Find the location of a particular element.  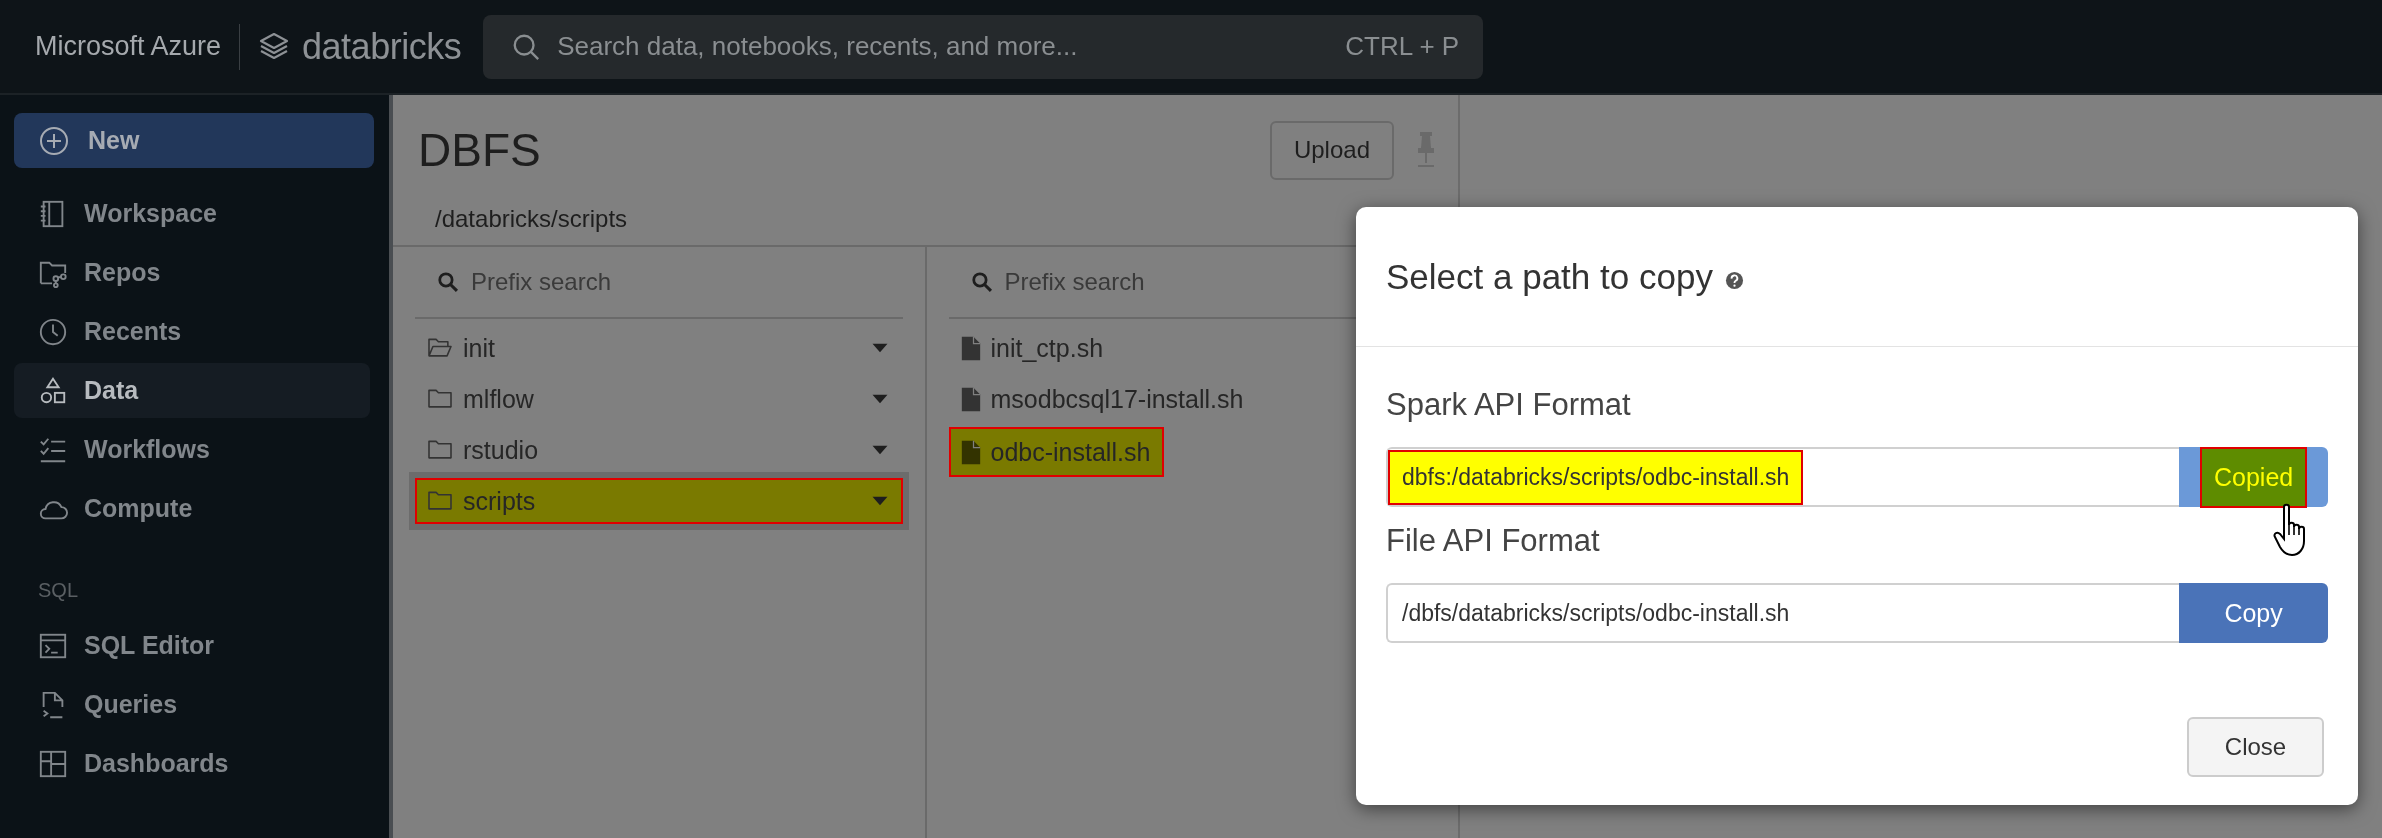

brand-name: Microsoft Azure is located at coordinates (128, 46).